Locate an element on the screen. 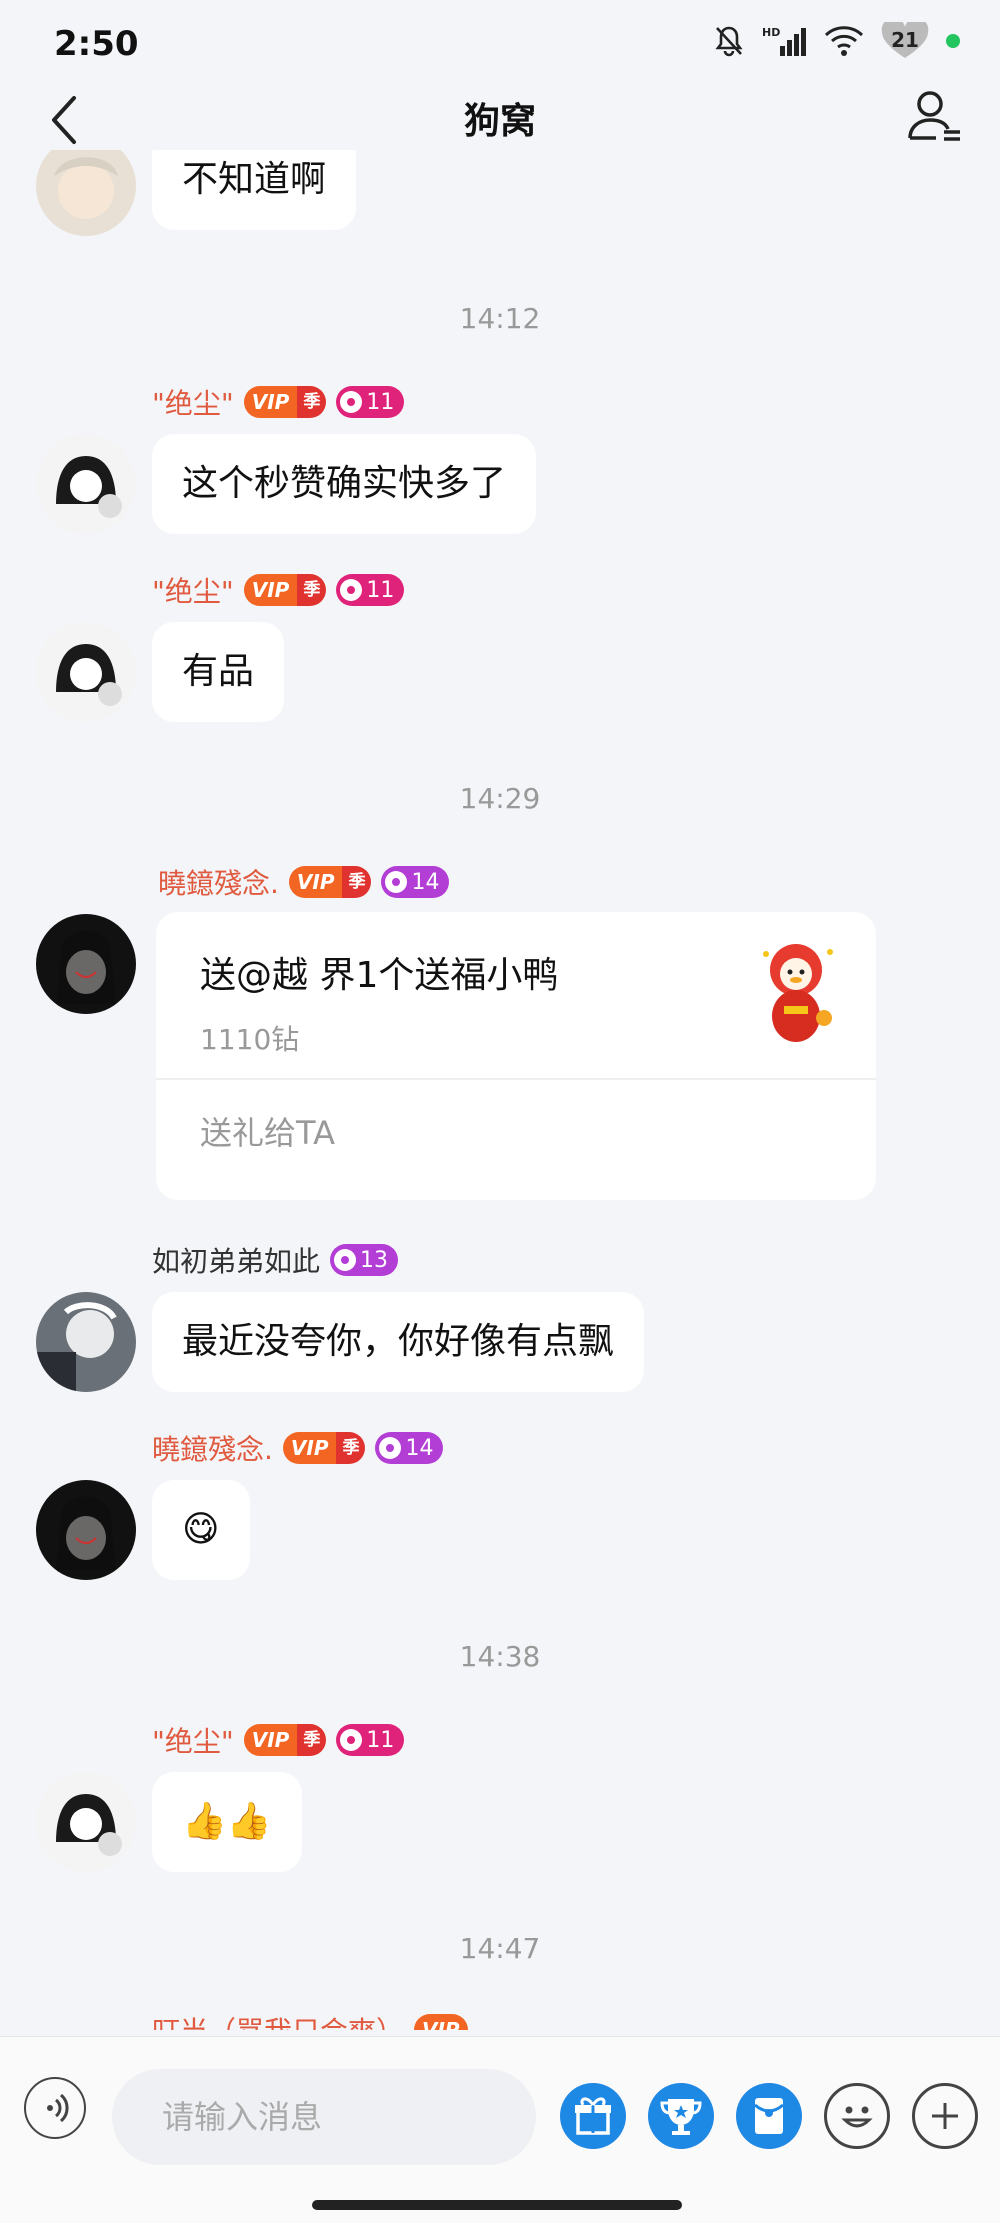 The height and width of the screenshot is (2223, 1000). emoji-icon is located at coordinates (857, 2117).